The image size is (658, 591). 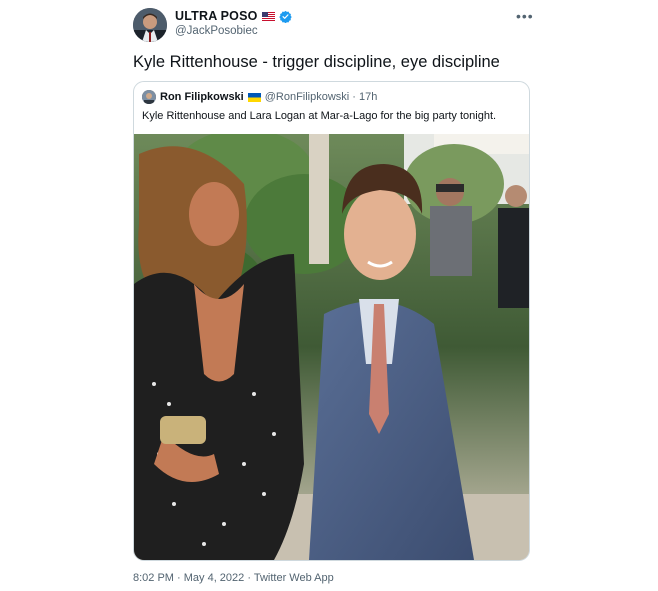 I want to click on more-options-icon: •••, so click(x=525, y=16).